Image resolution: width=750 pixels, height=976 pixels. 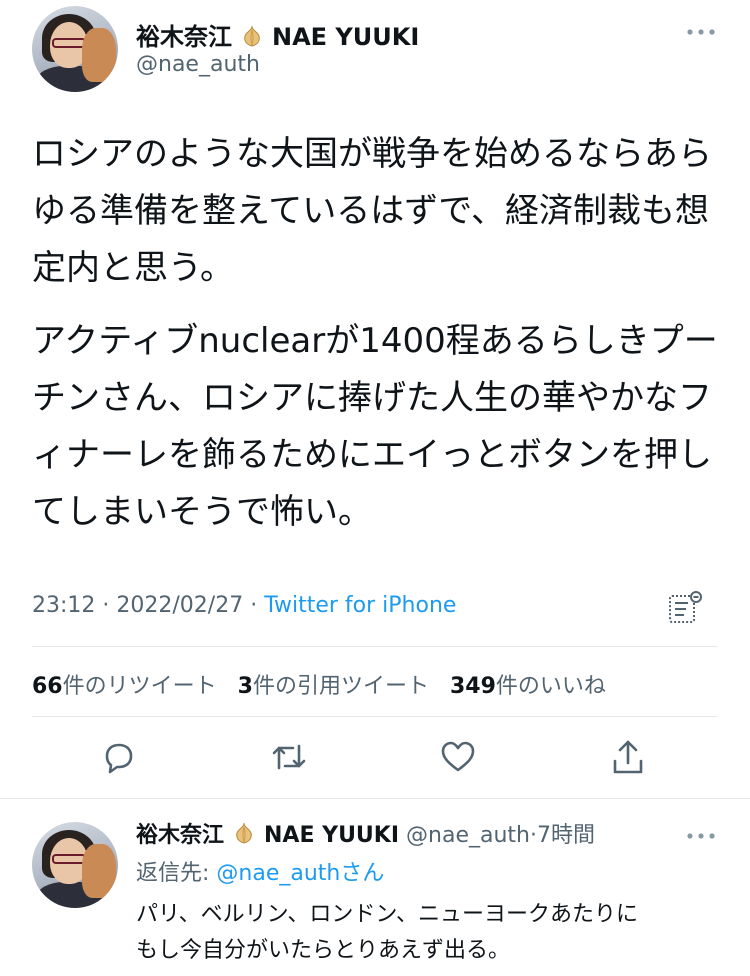 I want to click on quotes-count: 3, so click(x=245, y=686).